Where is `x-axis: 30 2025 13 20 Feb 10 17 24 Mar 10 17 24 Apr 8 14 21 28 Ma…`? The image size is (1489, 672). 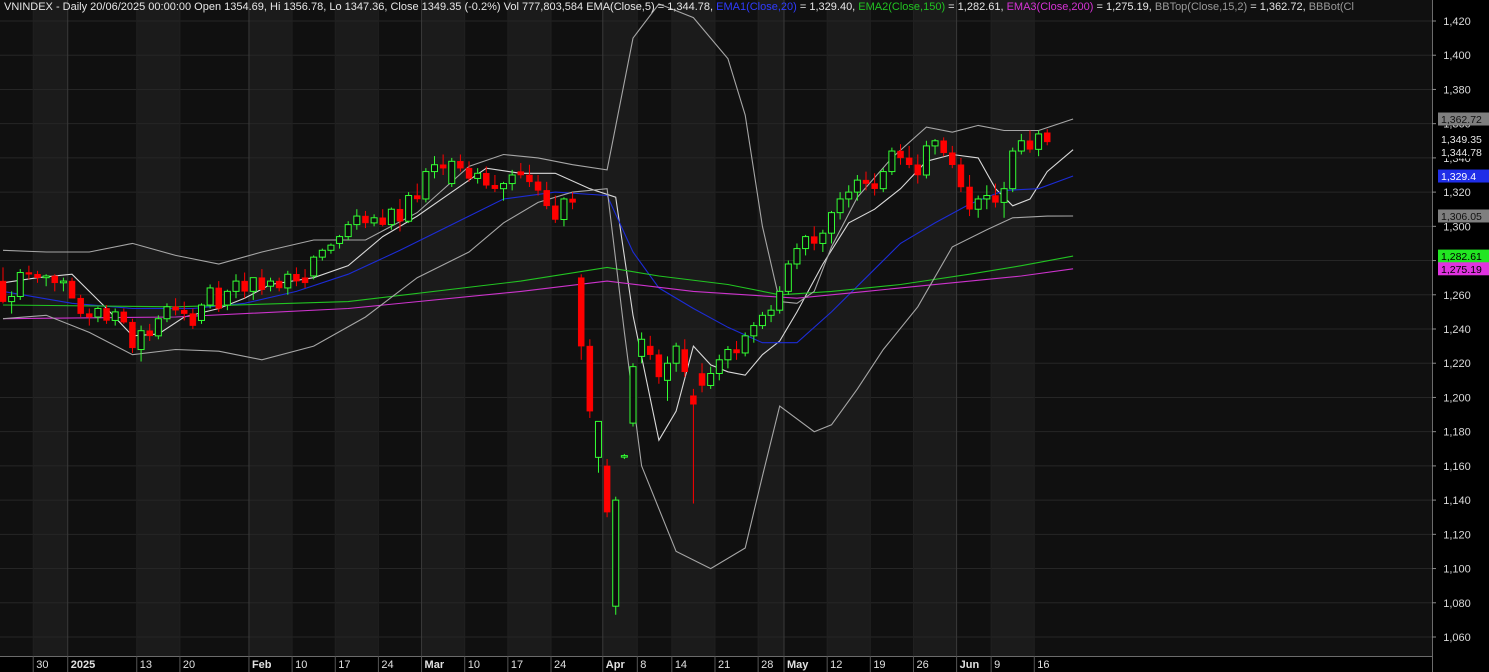
x-axis: 30 2025 13 20 Feb 10 17 24 Mar 10 17 24 Apr 8 14 21 28 Ma… is located at coordinates (716, 664).